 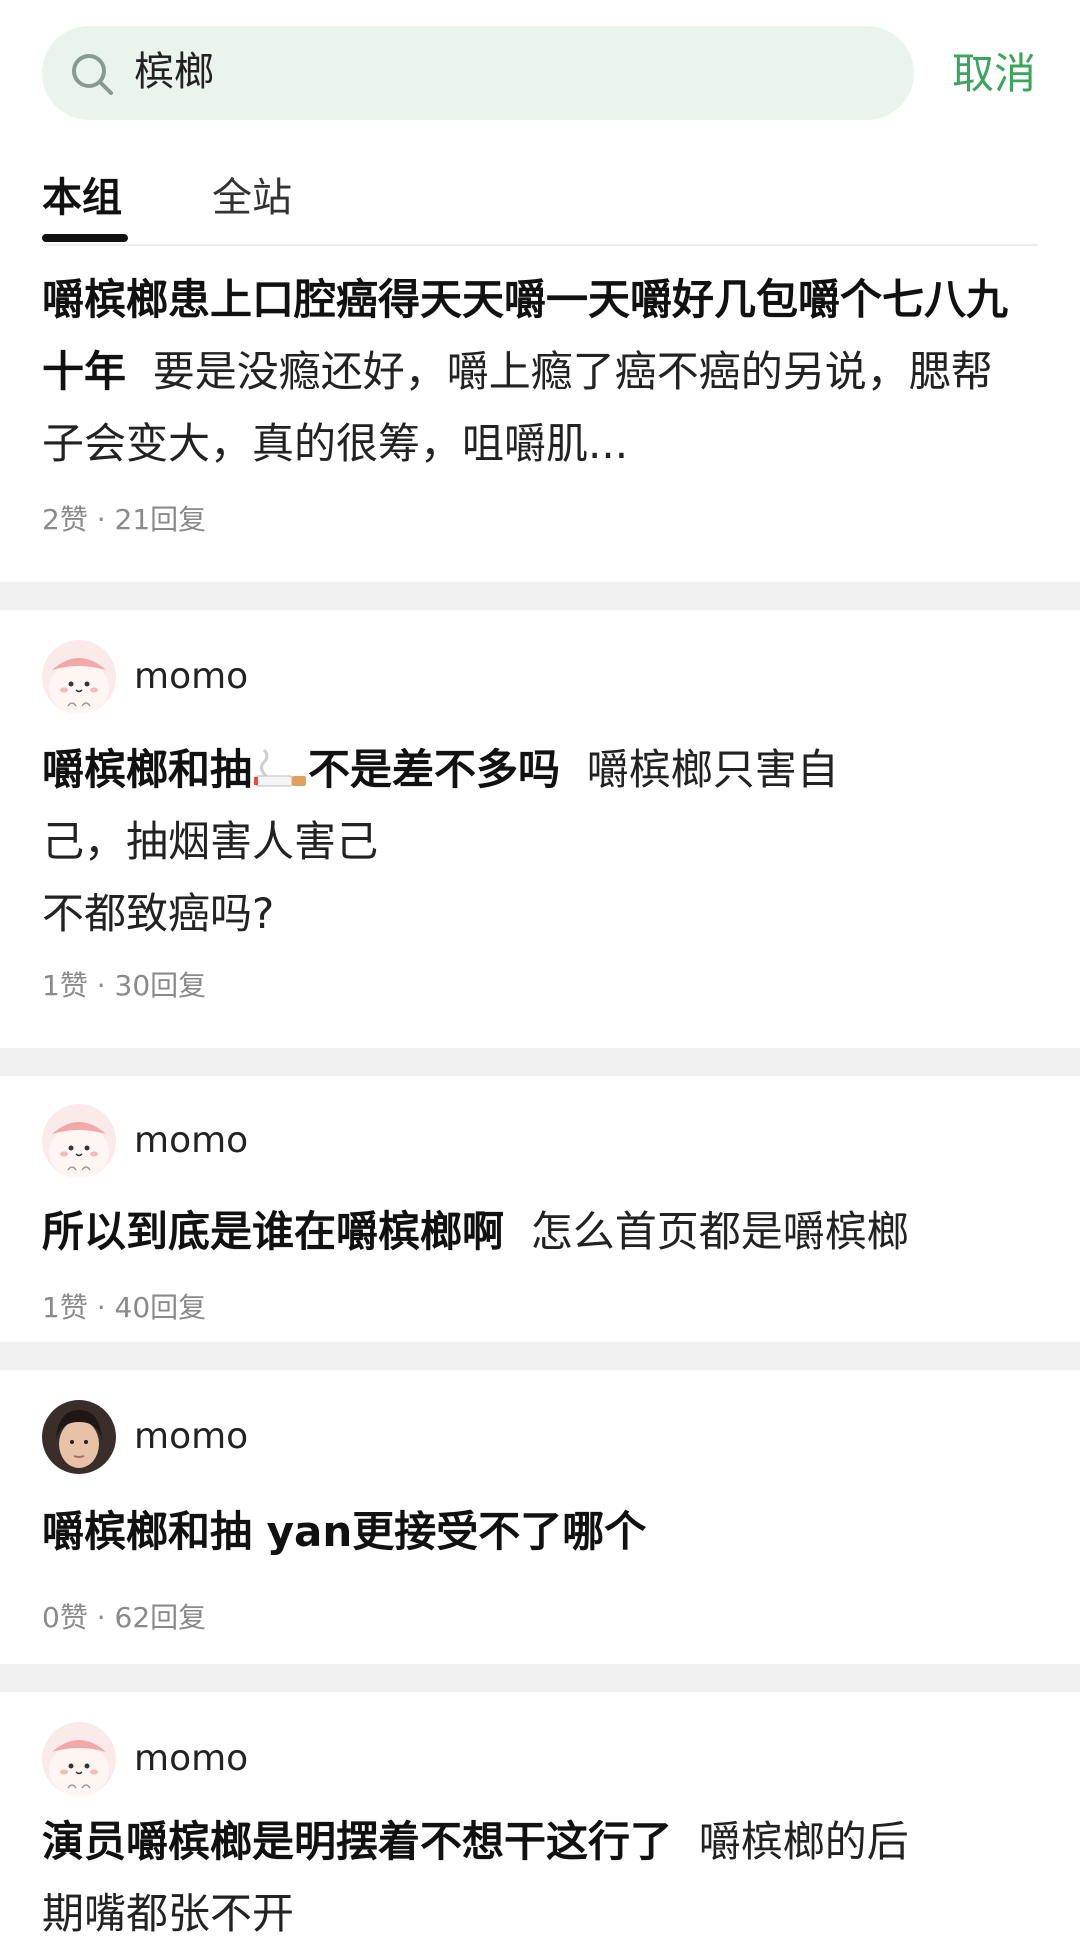 What do you see at coordinates (158, 913) in the screenshot?
I see `post-excerpt: 不都致癌吗?` at bounding box center [158, 913].